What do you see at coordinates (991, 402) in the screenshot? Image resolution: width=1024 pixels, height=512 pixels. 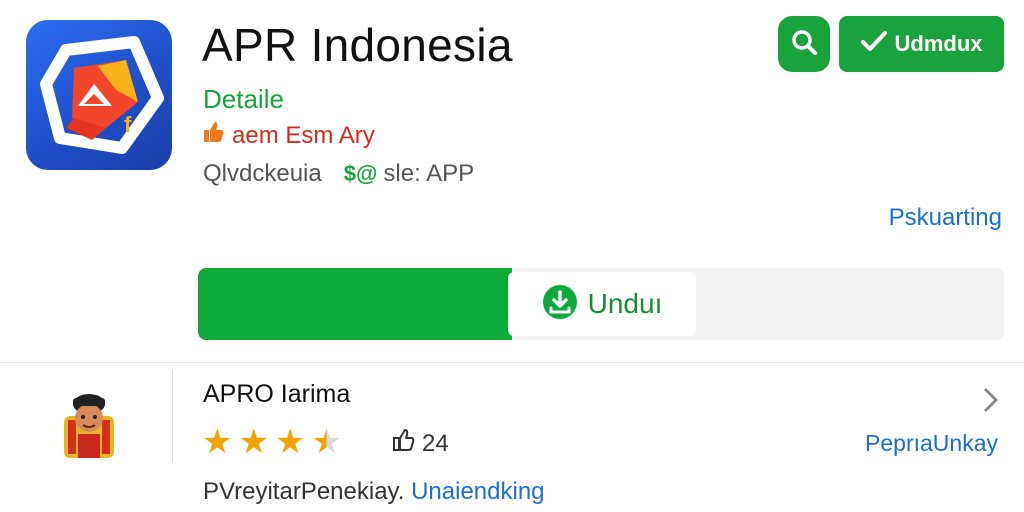 I see `chevron-right-icon` at bounding box center [991, 402].